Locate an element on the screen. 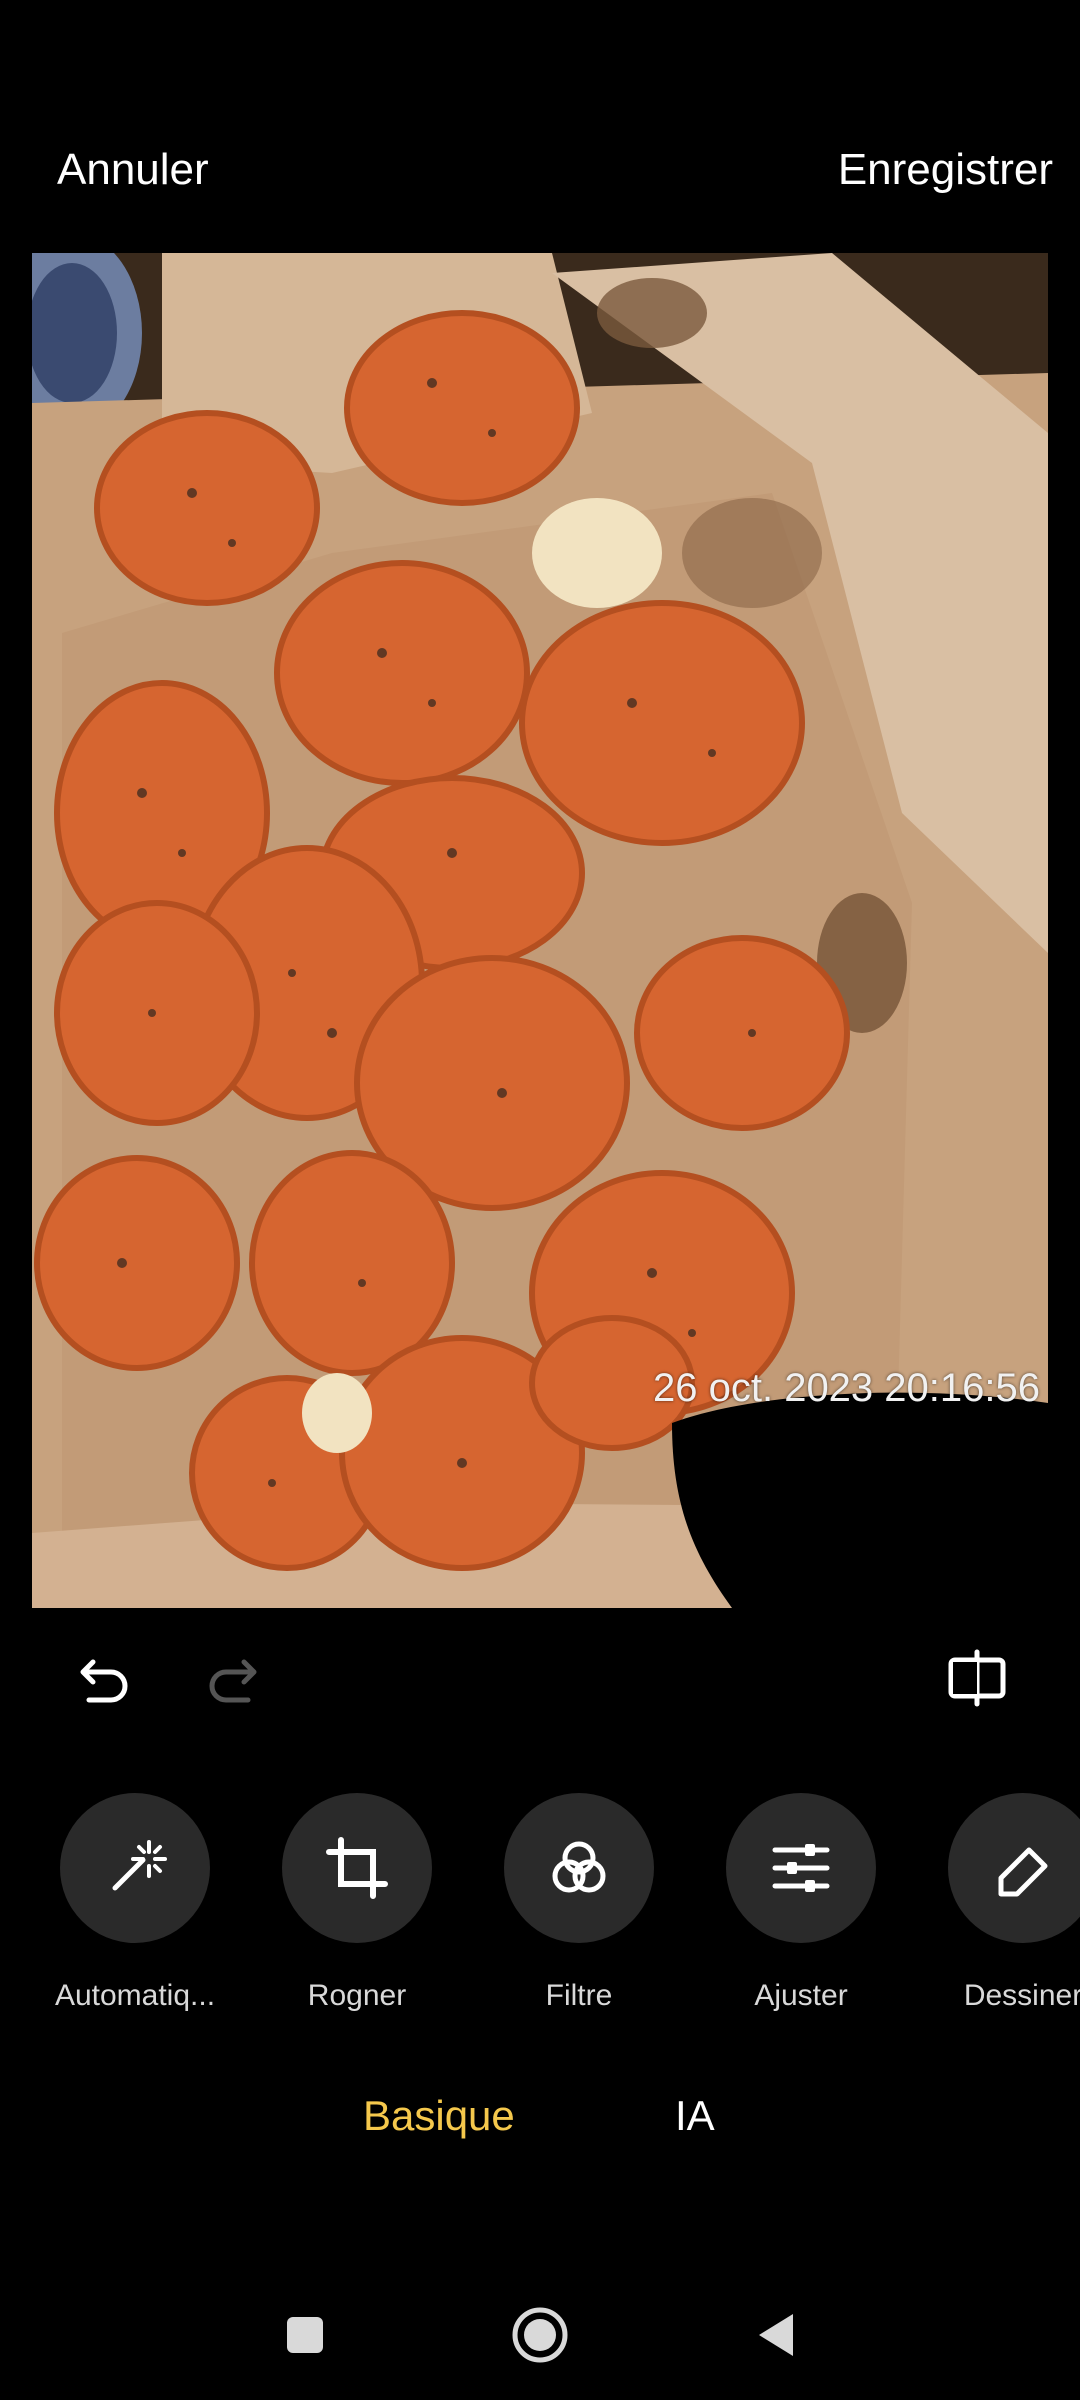 The height and width of the screenshot is (2400, 1080). mode-tabs: Basique IA is located at coordinates (540, 2127).